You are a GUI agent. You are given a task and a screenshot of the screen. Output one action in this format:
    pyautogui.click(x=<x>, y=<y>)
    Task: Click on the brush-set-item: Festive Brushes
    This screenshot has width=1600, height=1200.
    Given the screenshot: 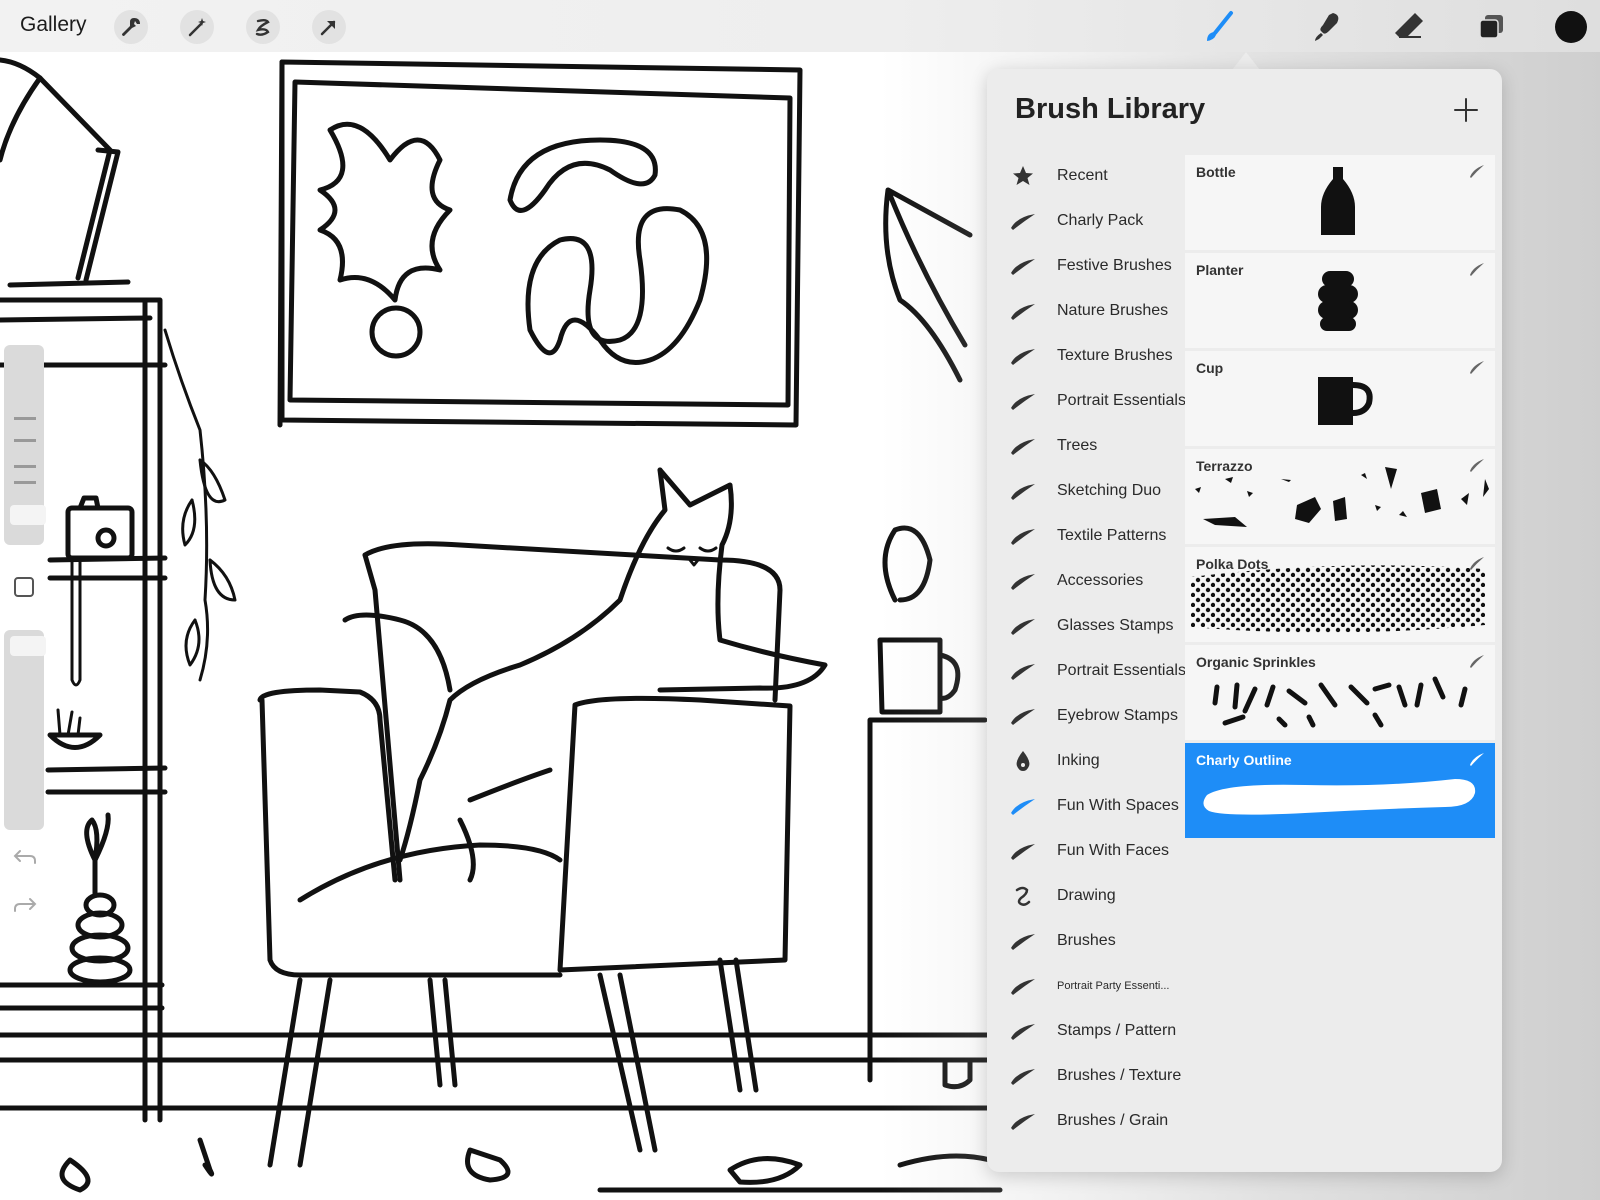 What is the action you would take?
    pyautogui.click(x=1087, y=266)
    